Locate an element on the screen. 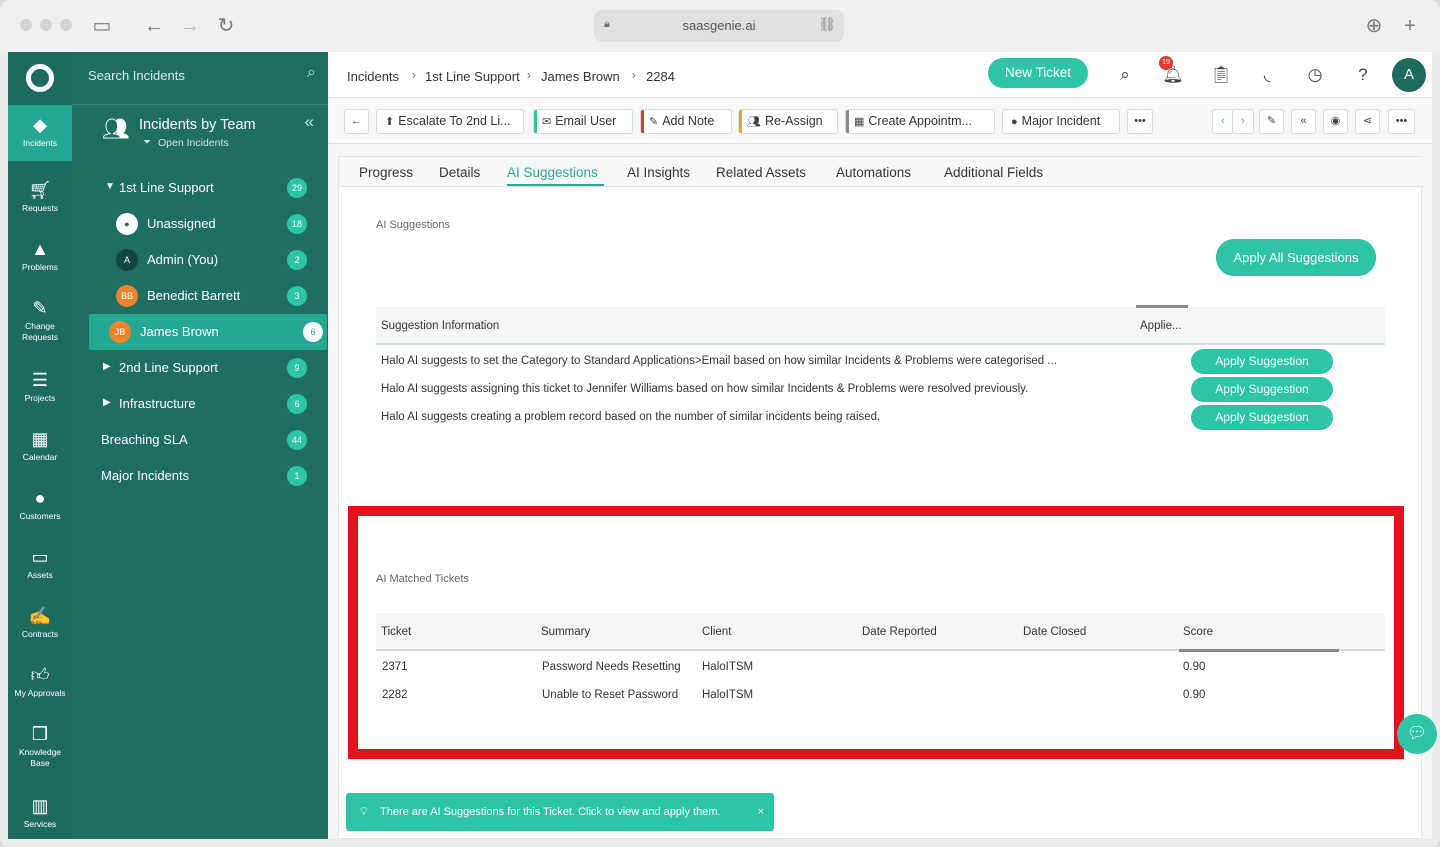  reload-icon: ↻ is located at coordinates (226, 26).